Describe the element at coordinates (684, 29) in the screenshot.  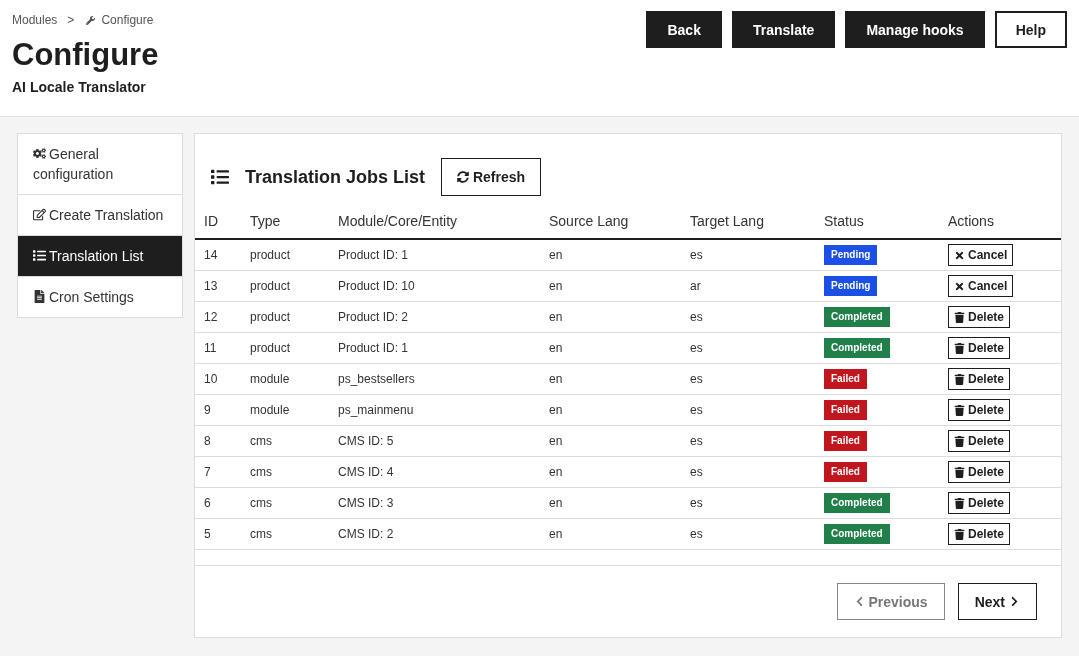
I see `header-button: Back` at that location.